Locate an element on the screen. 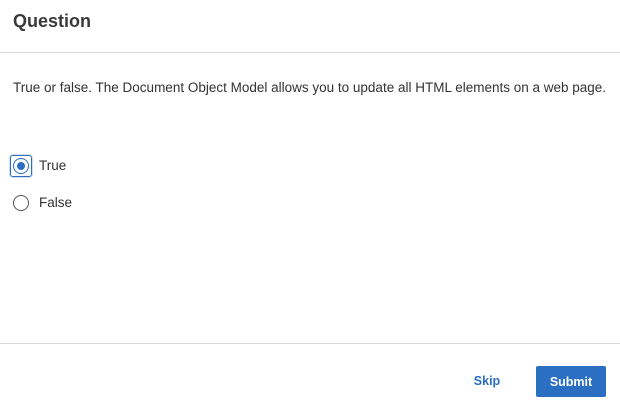  submit-button: Submit is located at coordinates (571, 381).